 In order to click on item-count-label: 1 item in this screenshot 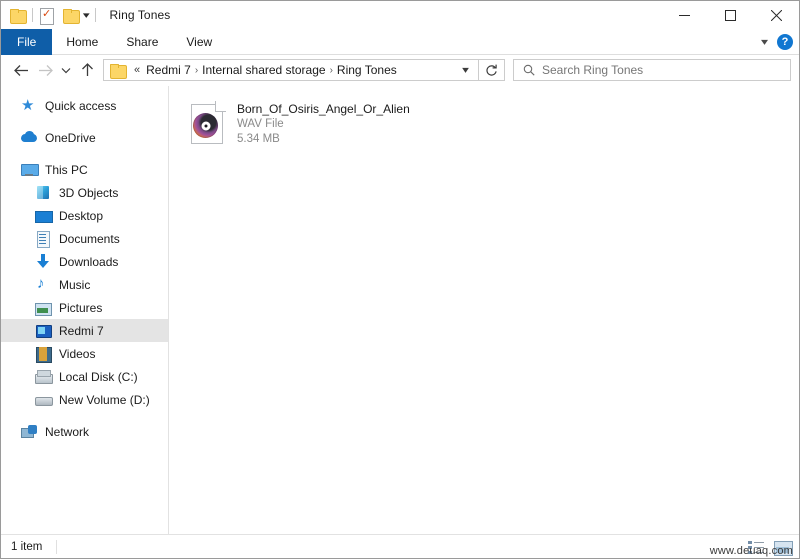, I will do `click(27, 546)`.